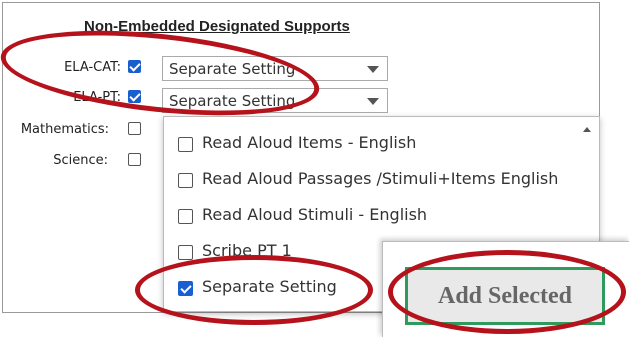 The width and height of the screenshot is (629, 337). Describe the element at coordinates (97, 97) in the screenshot. I see `row-label: ELA-PT:` at that location.